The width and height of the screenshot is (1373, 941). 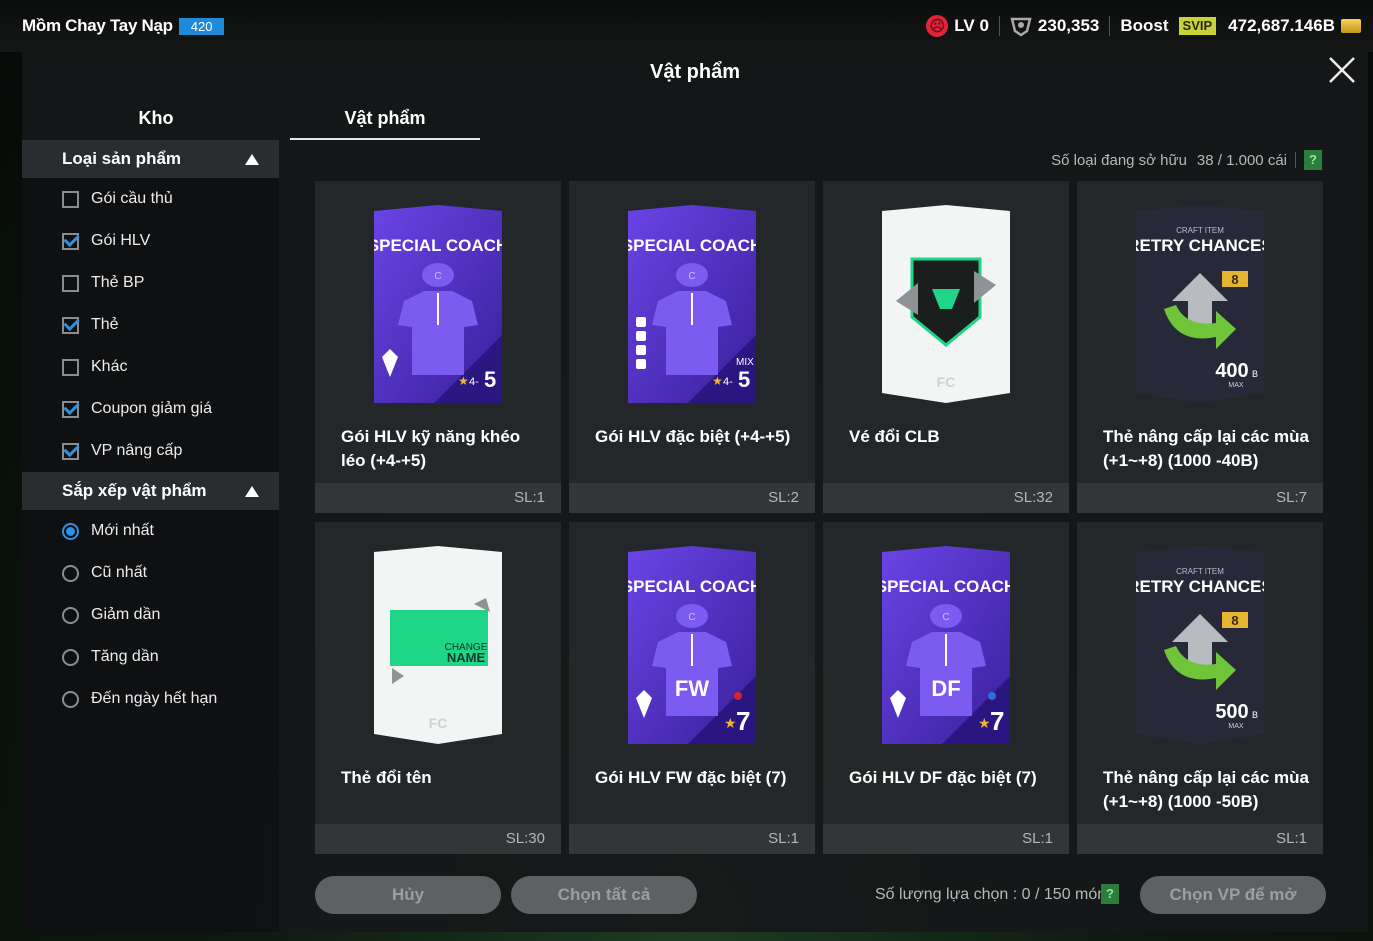 I want to click on filter-option-label: Gói cầu thủ, so click(x=132, y=198).